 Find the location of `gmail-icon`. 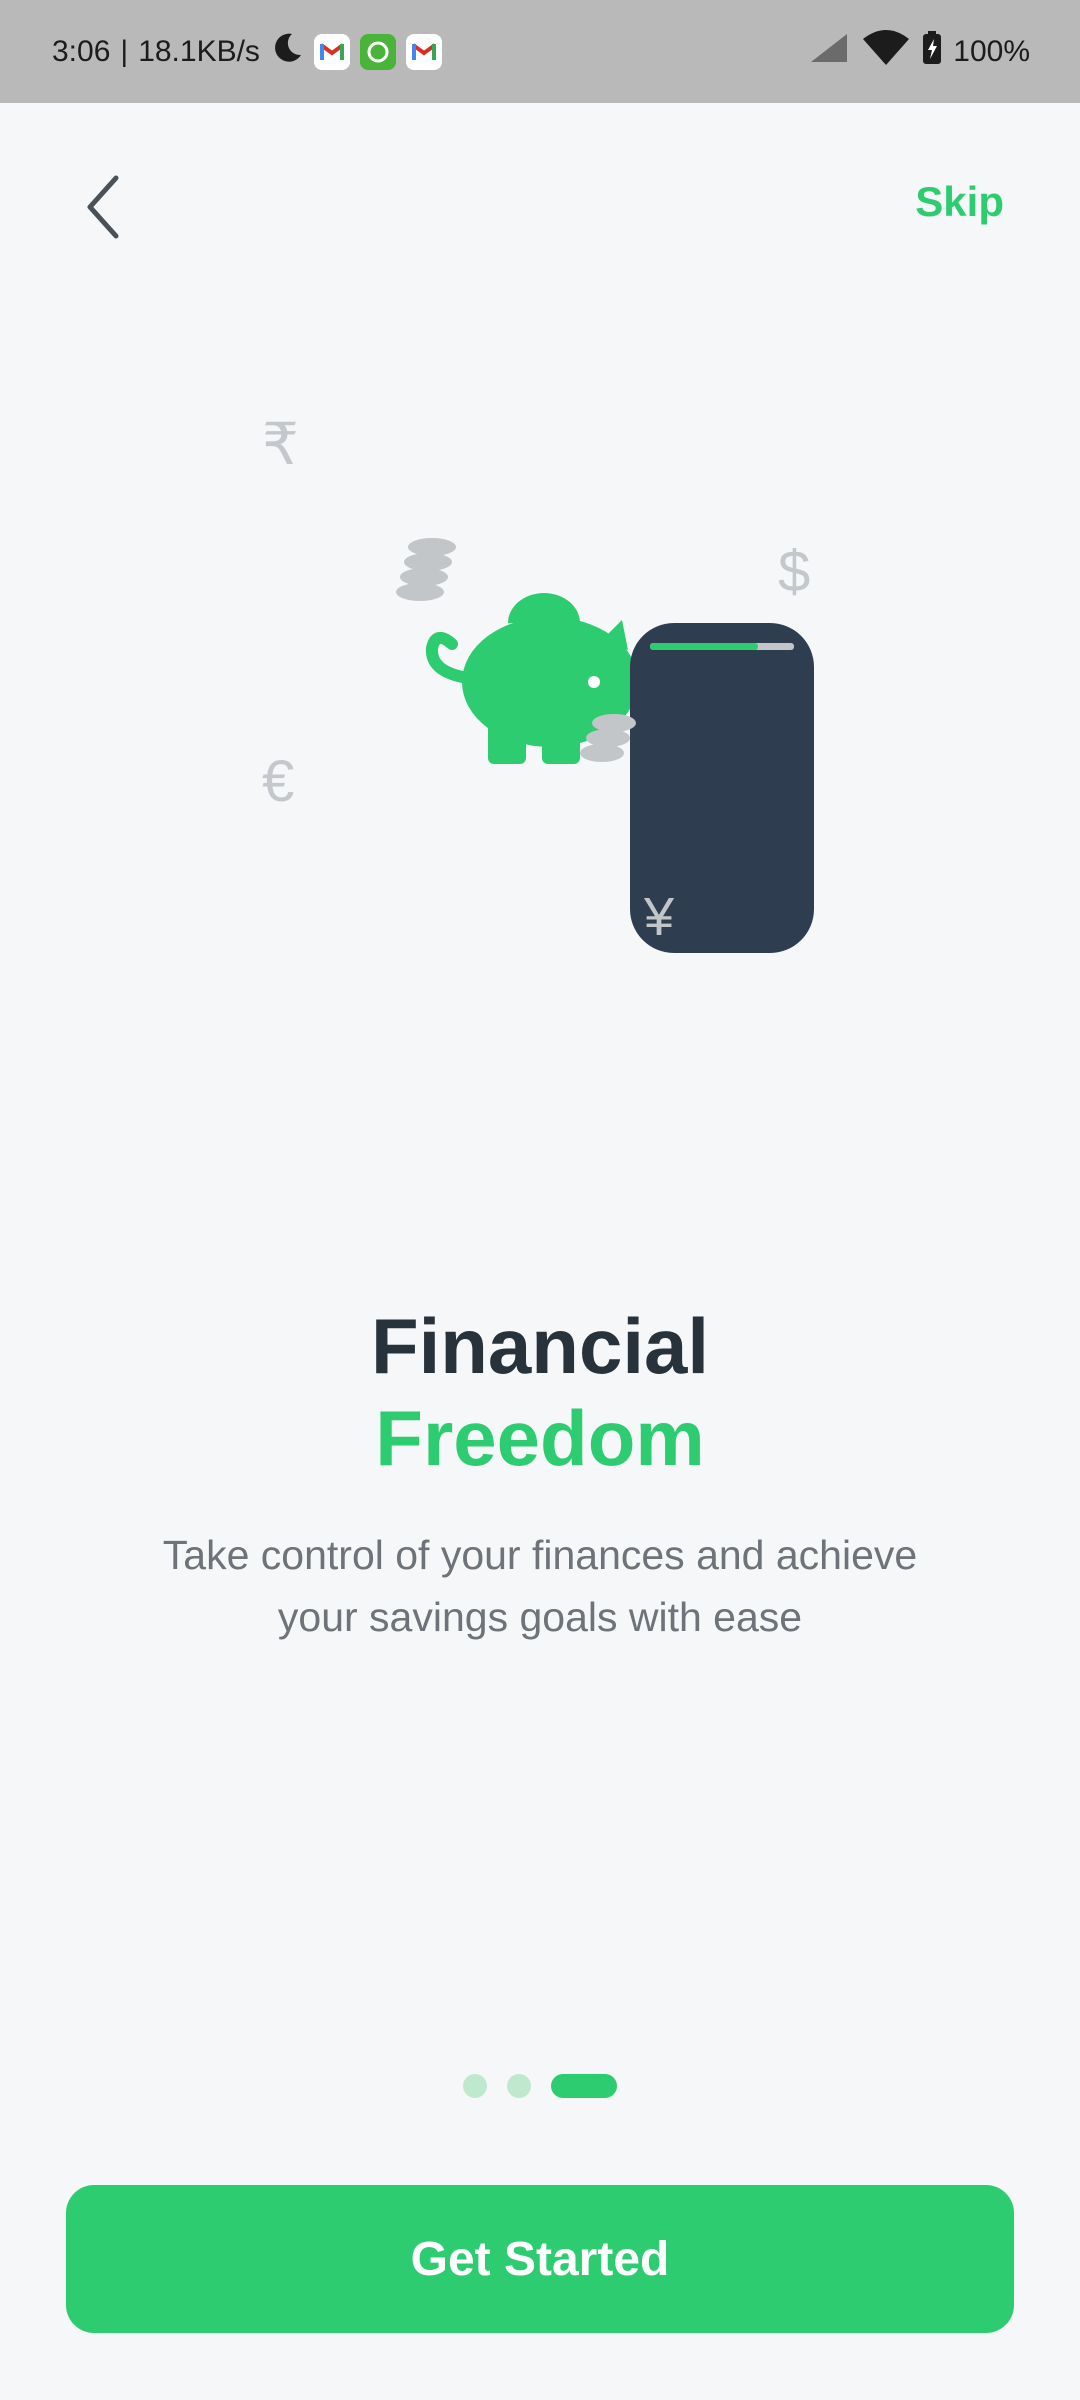

gmail-icon is located at coordinates (331, 51).